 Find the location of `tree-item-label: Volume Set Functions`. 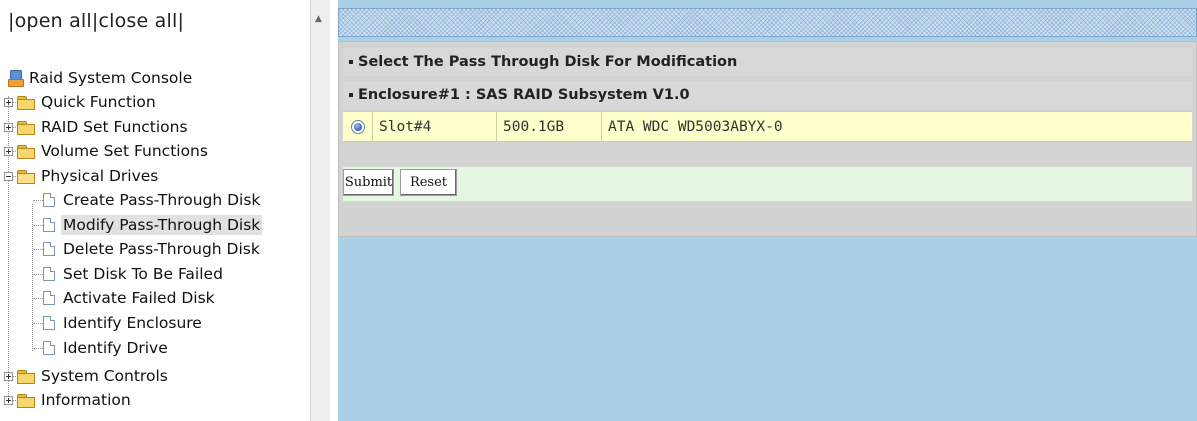

tree-item-label: Volume Set Functions is located at coordinates (124, 151).